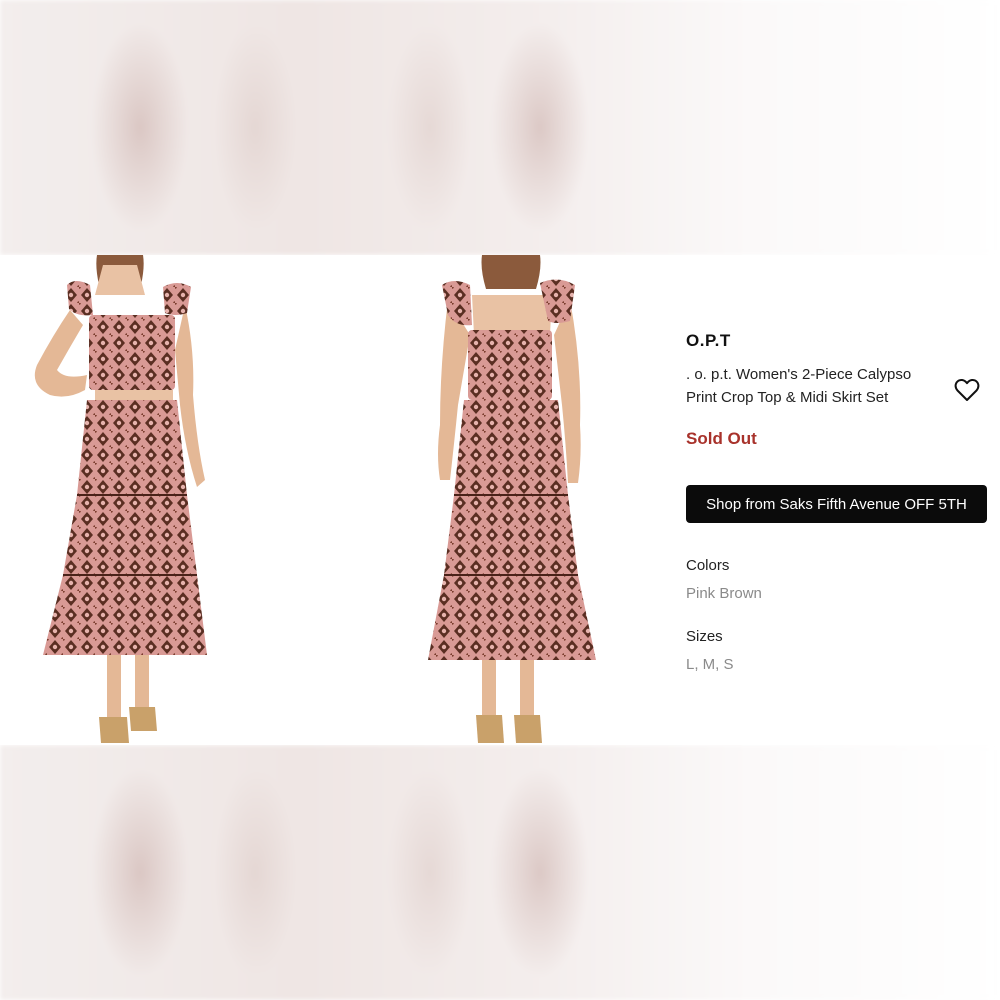  What do you see at coordinates (721, 438) in the screenshot?
I see `stock-status: Sold Out` at bounding box center [721, 438].